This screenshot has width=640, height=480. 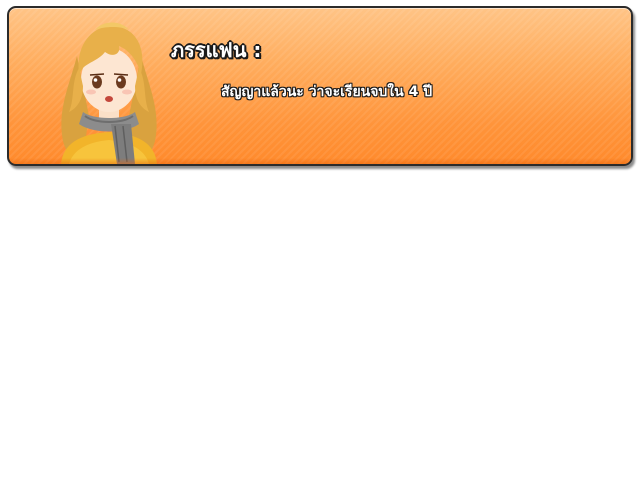 I want to click on dialog-text: สัญญาแล้วนะ ว่าจะเรียนจบใน 4 ปี, so click(x=327, y=92).